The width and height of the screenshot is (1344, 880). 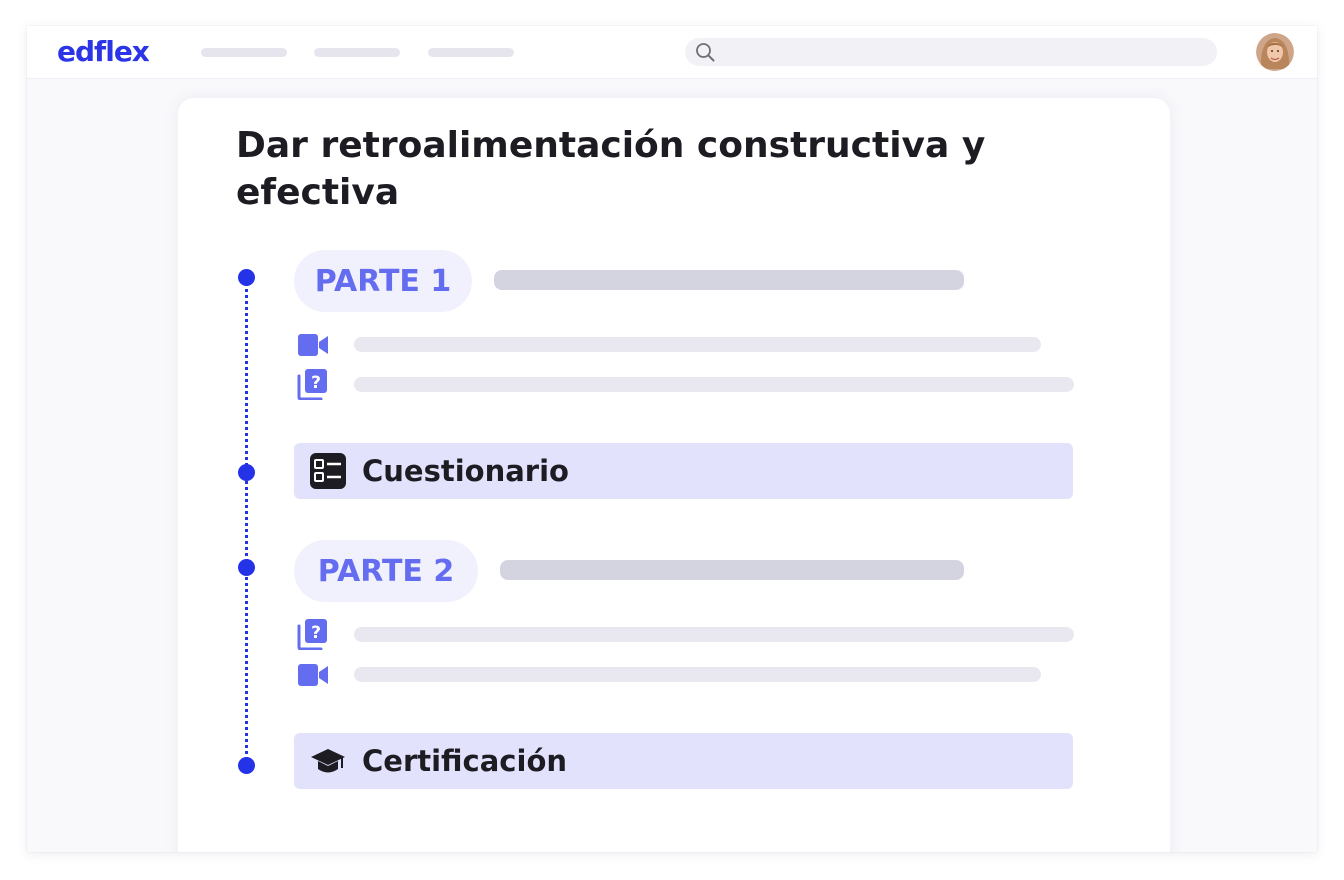 I want to click on search-icon, so click(x=705, y=52).